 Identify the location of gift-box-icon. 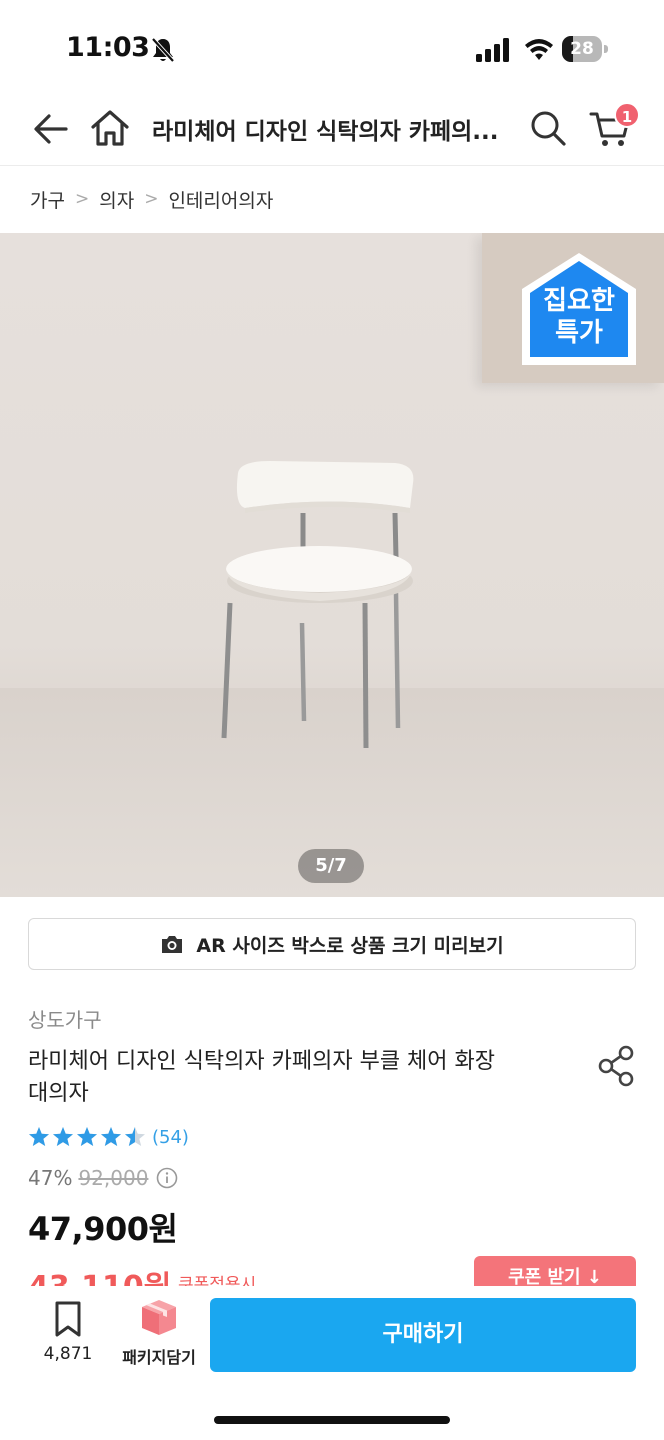
(159, 1317).